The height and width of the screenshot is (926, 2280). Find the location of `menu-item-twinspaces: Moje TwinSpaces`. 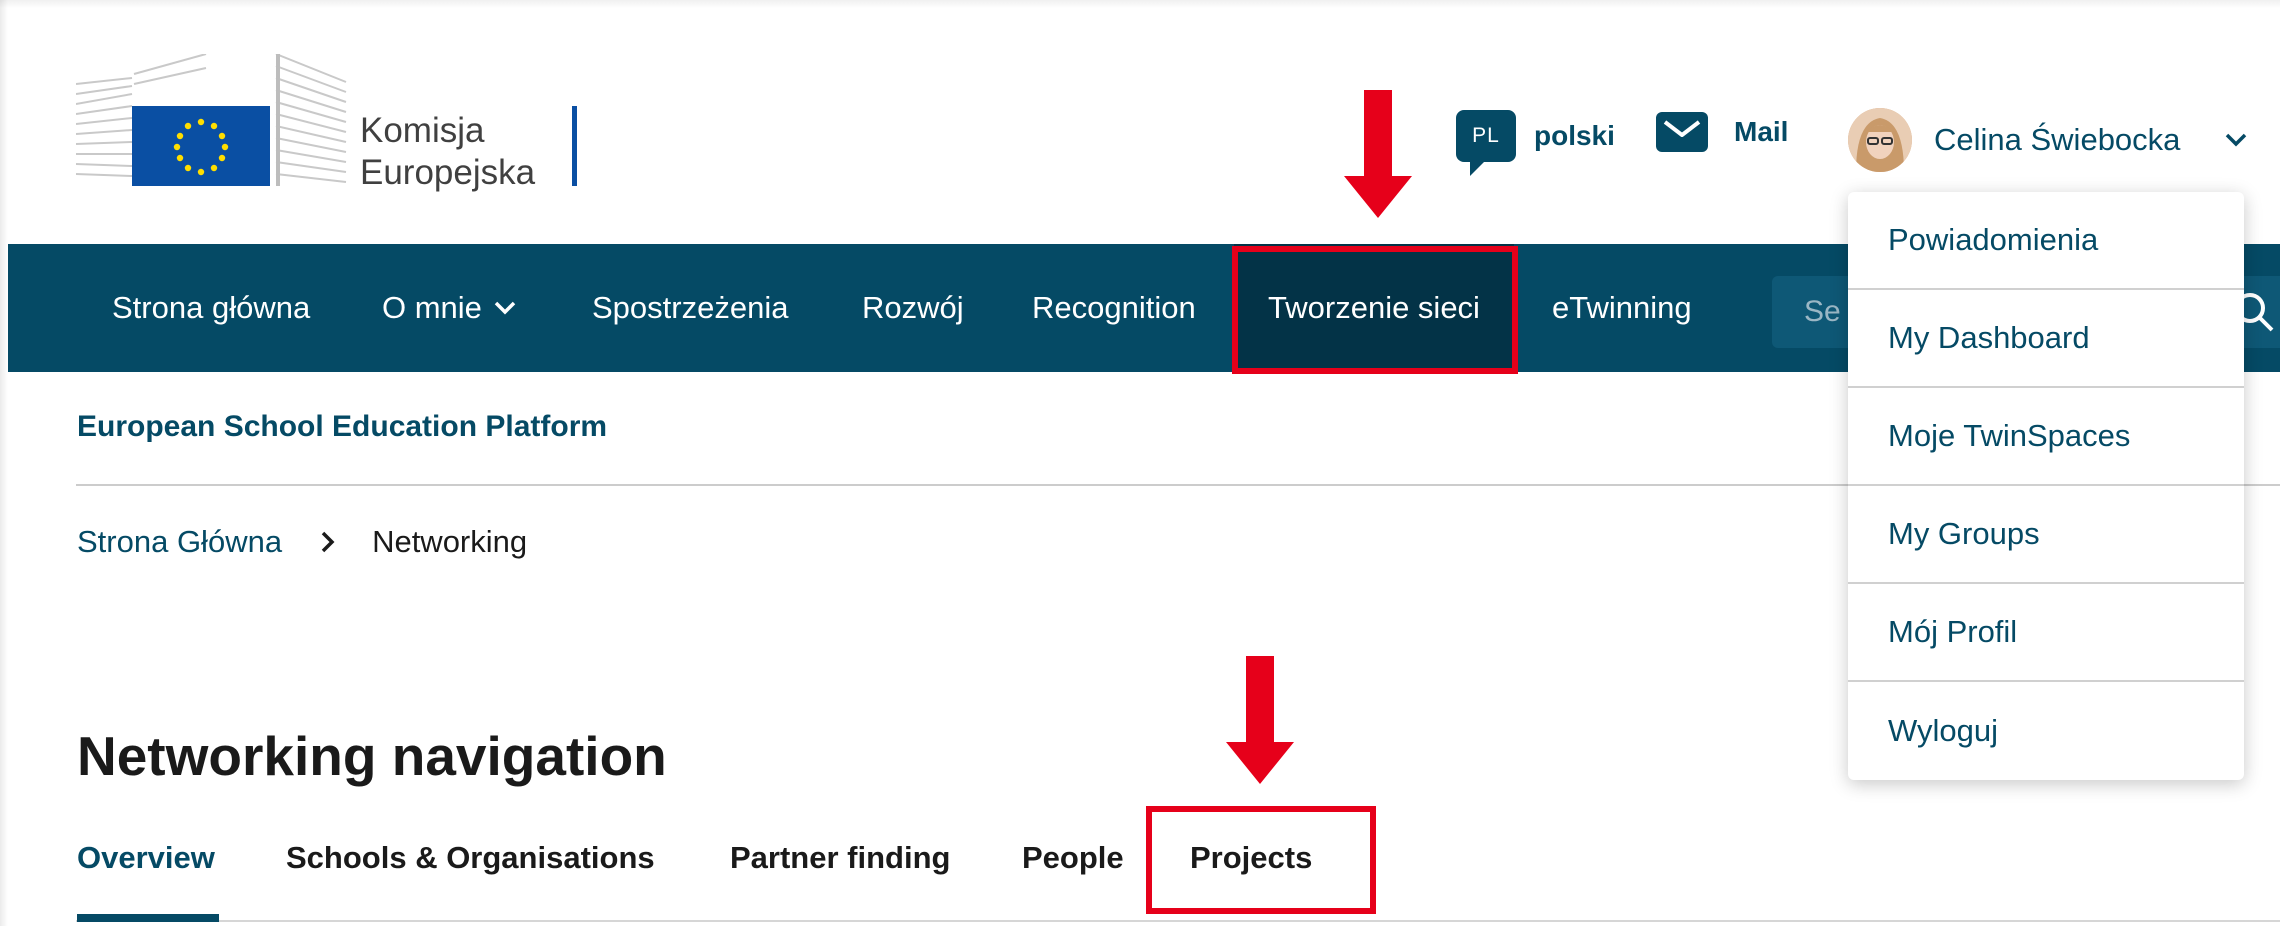

menu-item-twinspaces: Moje TwinSpaces is located at coordinates (2046, 437).